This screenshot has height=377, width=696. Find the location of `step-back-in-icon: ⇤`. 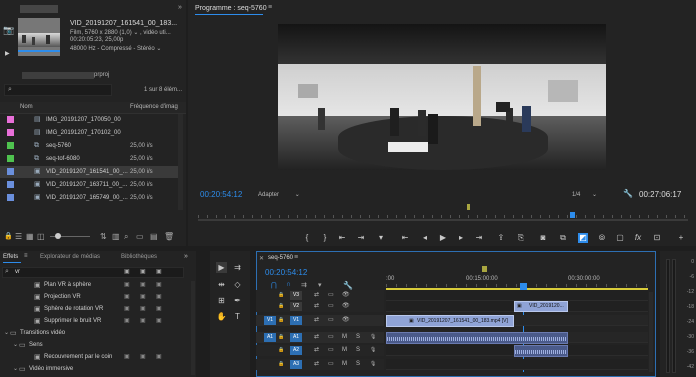

step-back-in-icon: ⇤ is located at coordinates (405, 238).